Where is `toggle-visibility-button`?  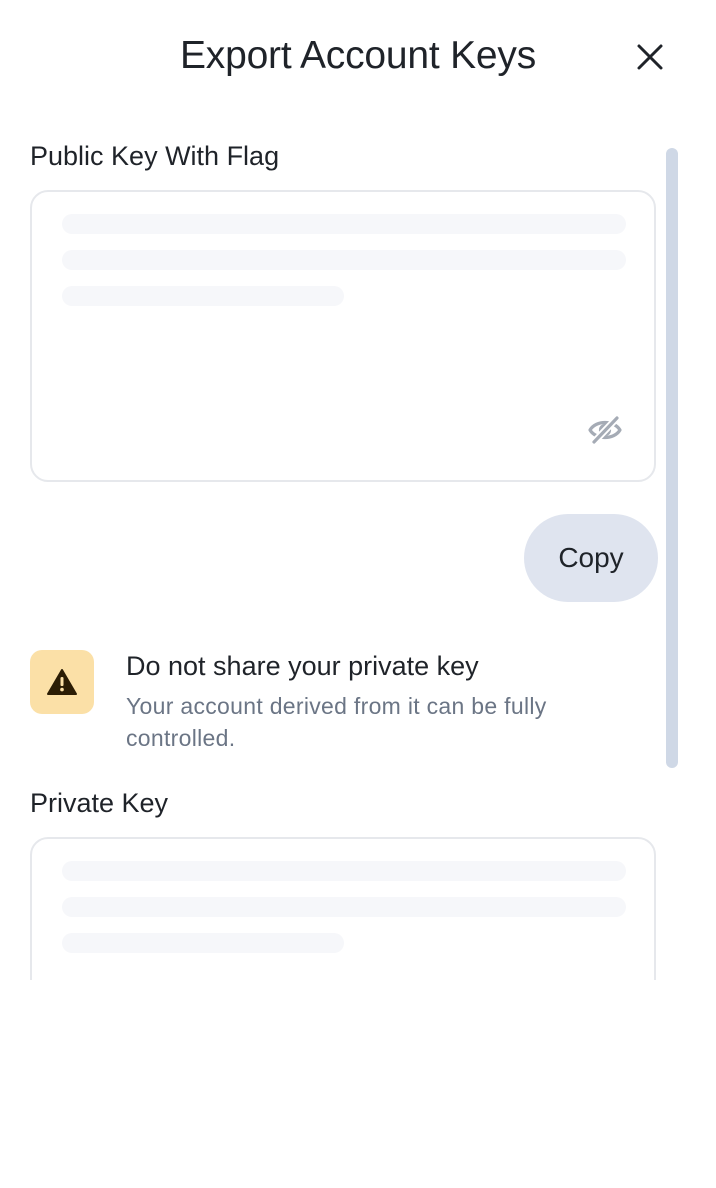 toggle-visibility-button is located at coordinates (605, 430).